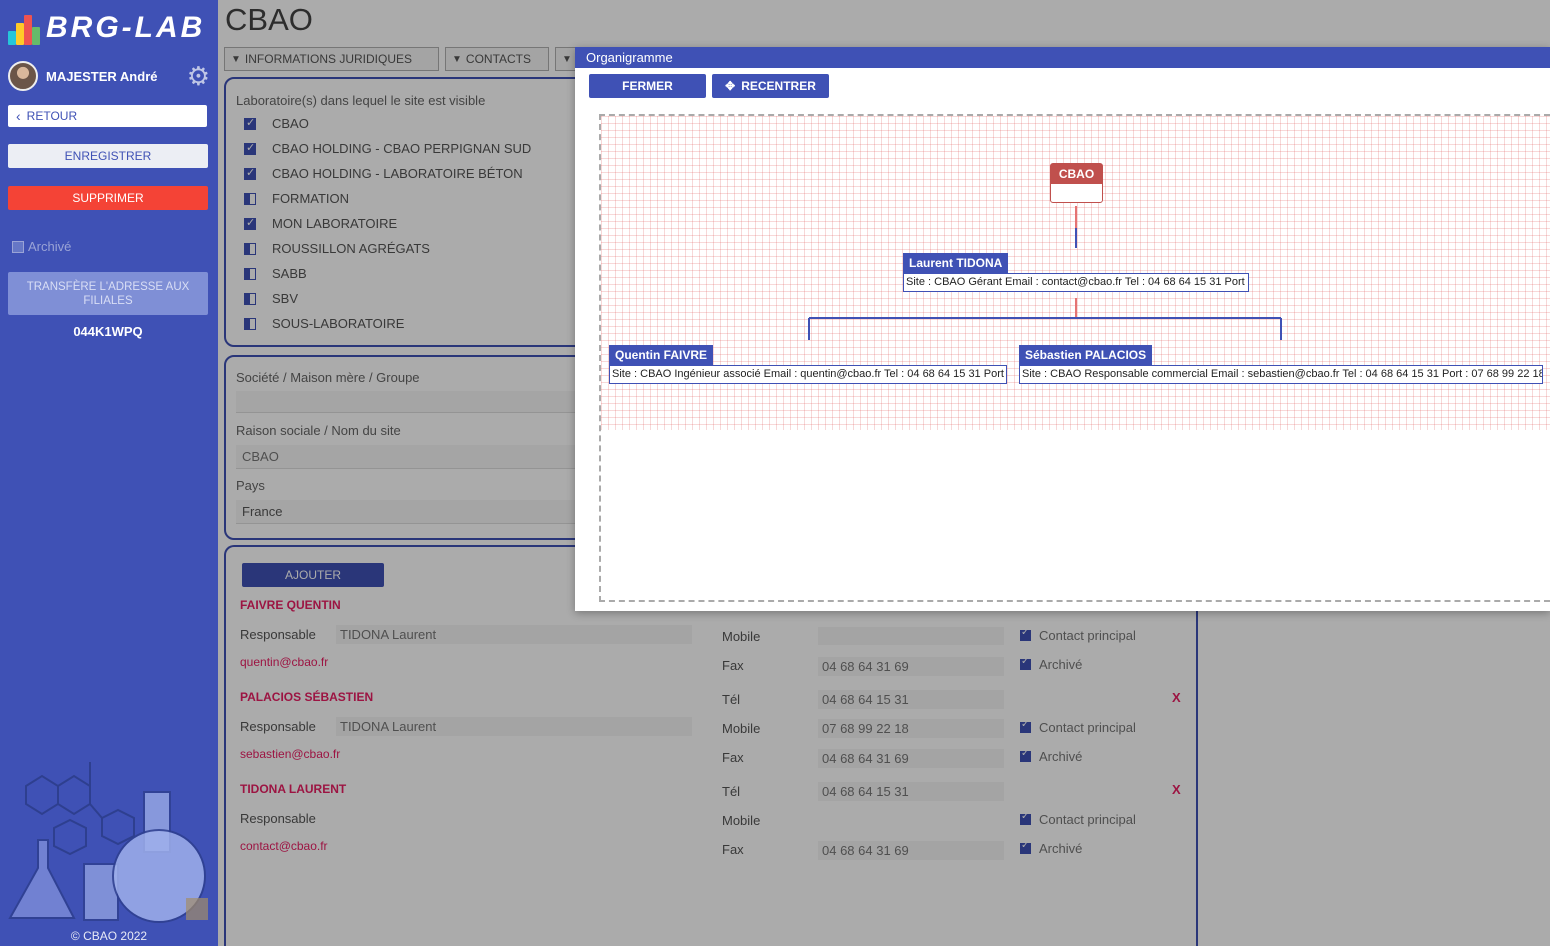  What do you see at coordinates (107, 116) in the screenshot?
I see `back-button: ‹ RETOUR` at bounding box center [107, 116].